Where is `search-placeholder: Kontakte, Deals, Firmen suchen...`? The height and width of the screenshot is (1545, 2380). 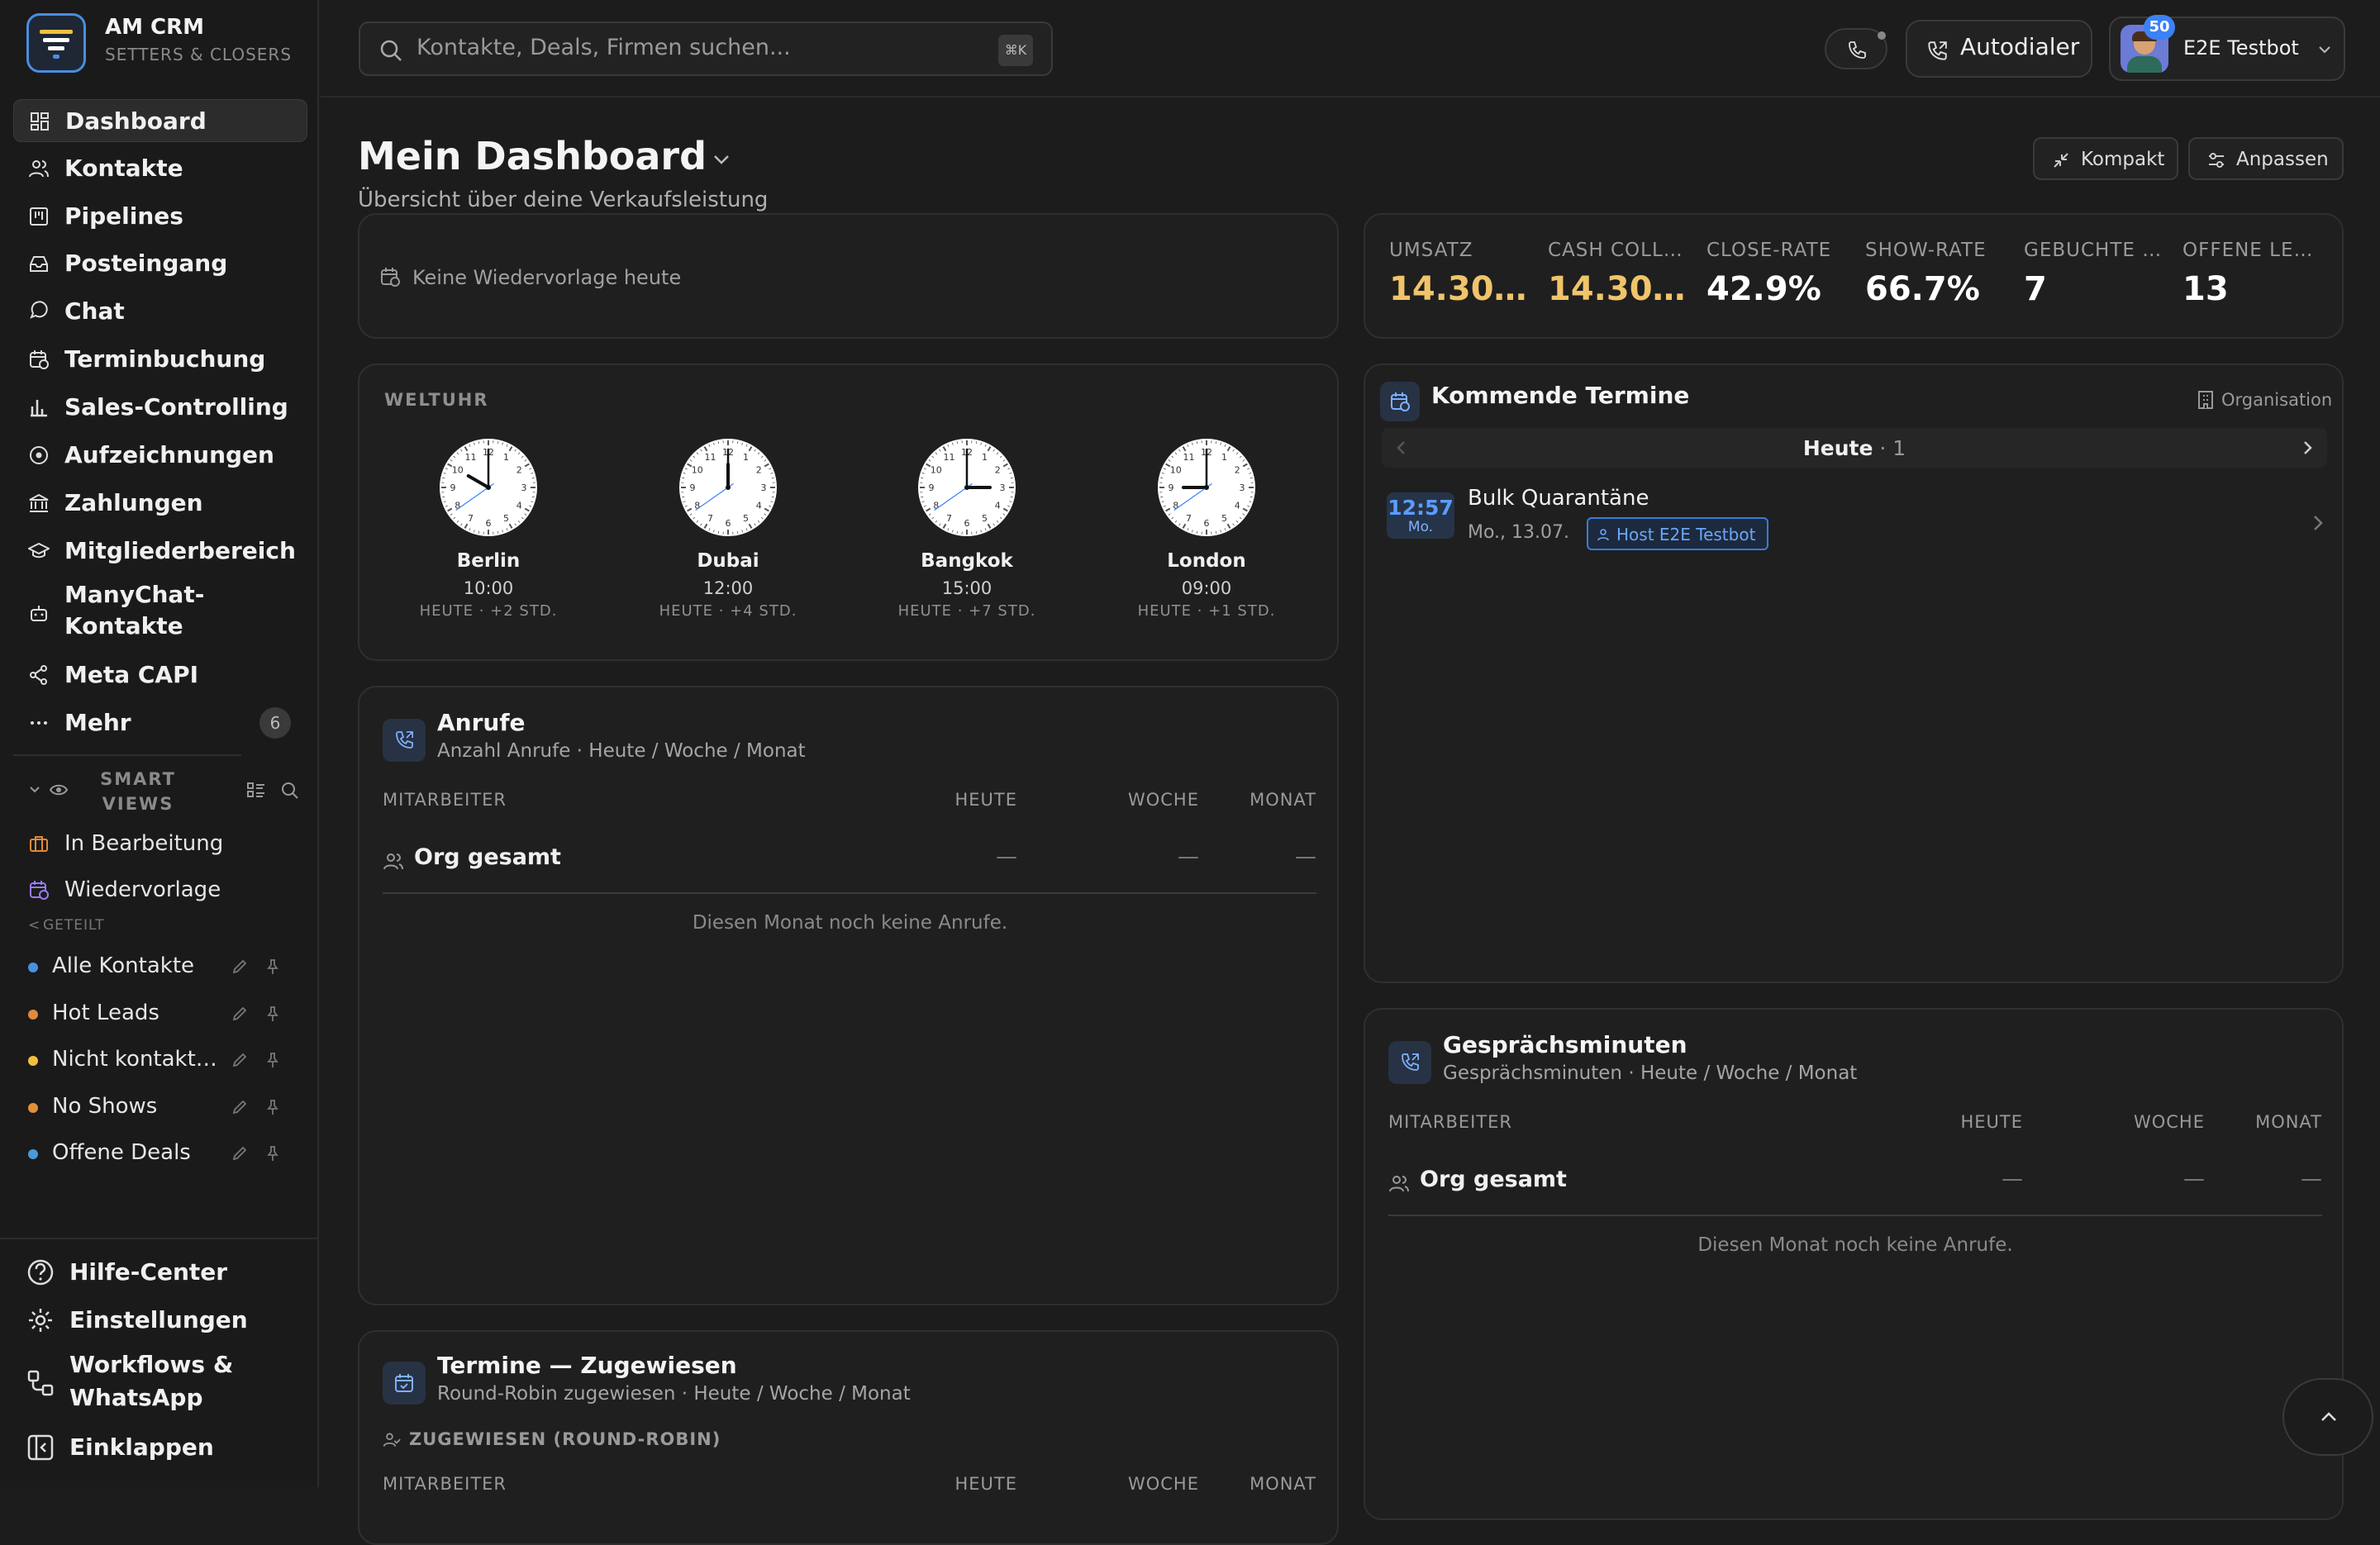 search-placeholder: Kontakte, Deals, Firmen suchen... is located at coordinates (603, 47).